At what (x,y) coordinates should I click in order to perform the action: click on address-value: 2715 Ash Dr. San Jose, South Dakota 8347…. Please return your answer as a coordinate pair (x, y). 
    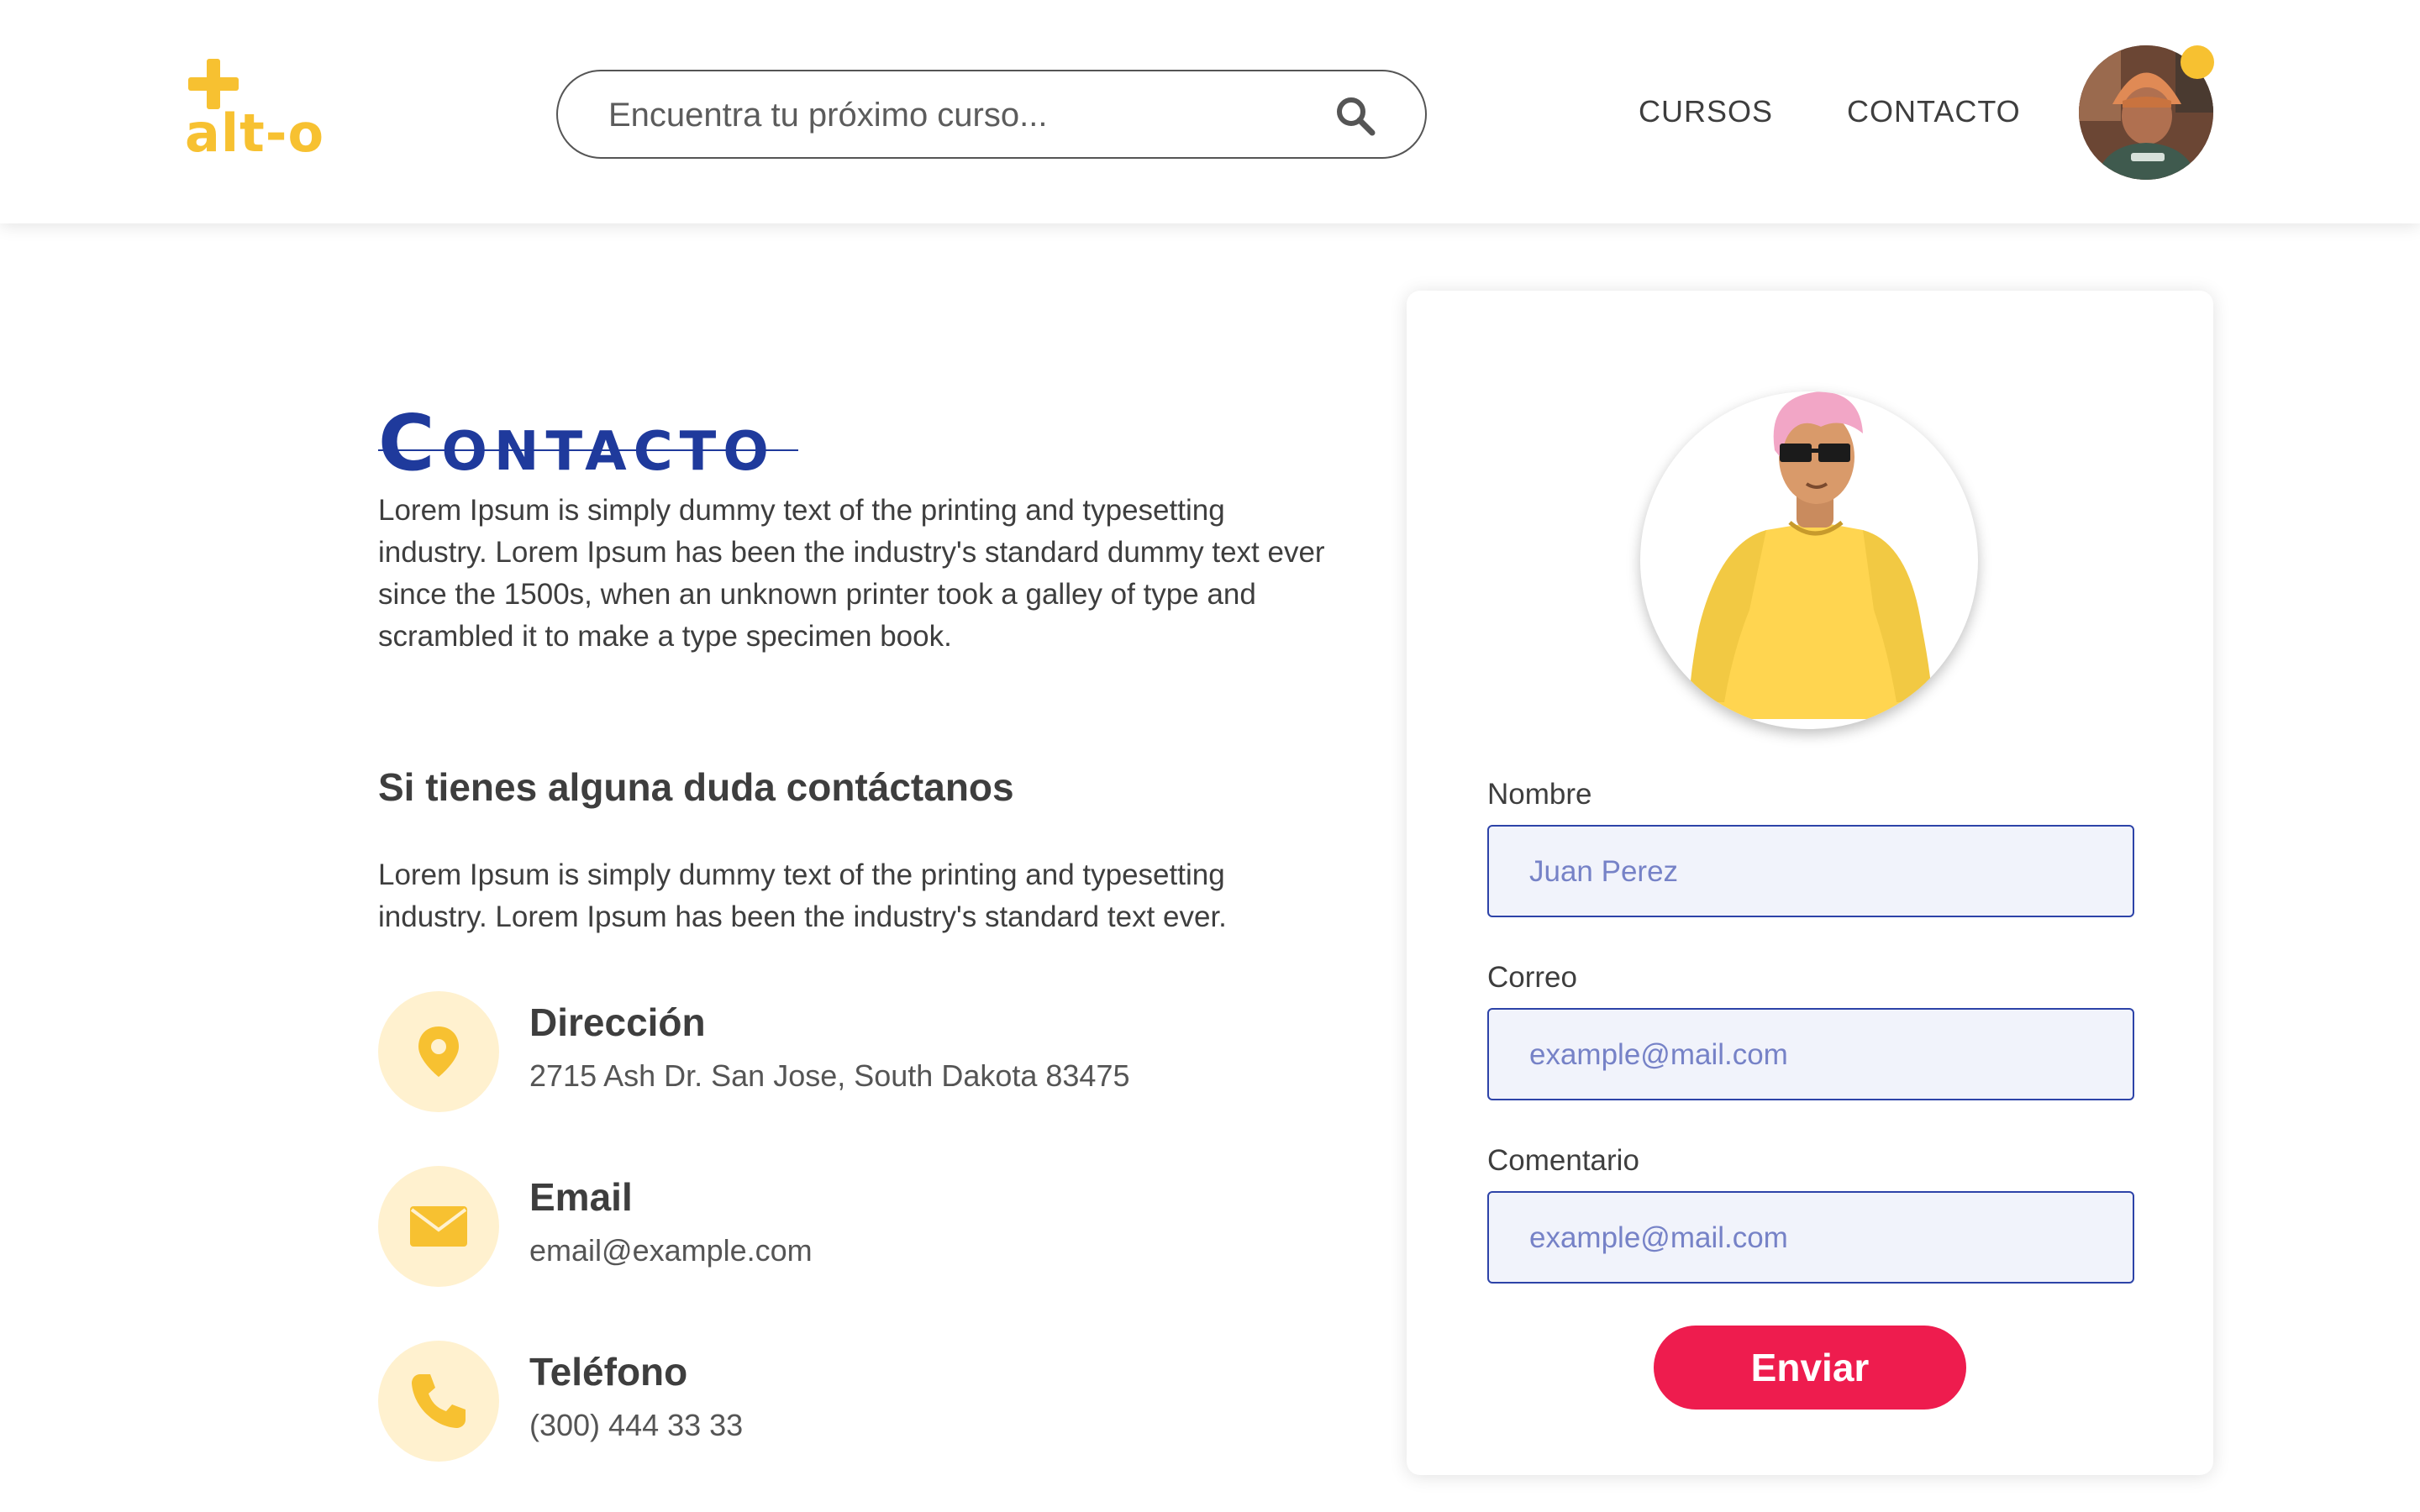
    Looking at the image, I should click on (829, 1075).